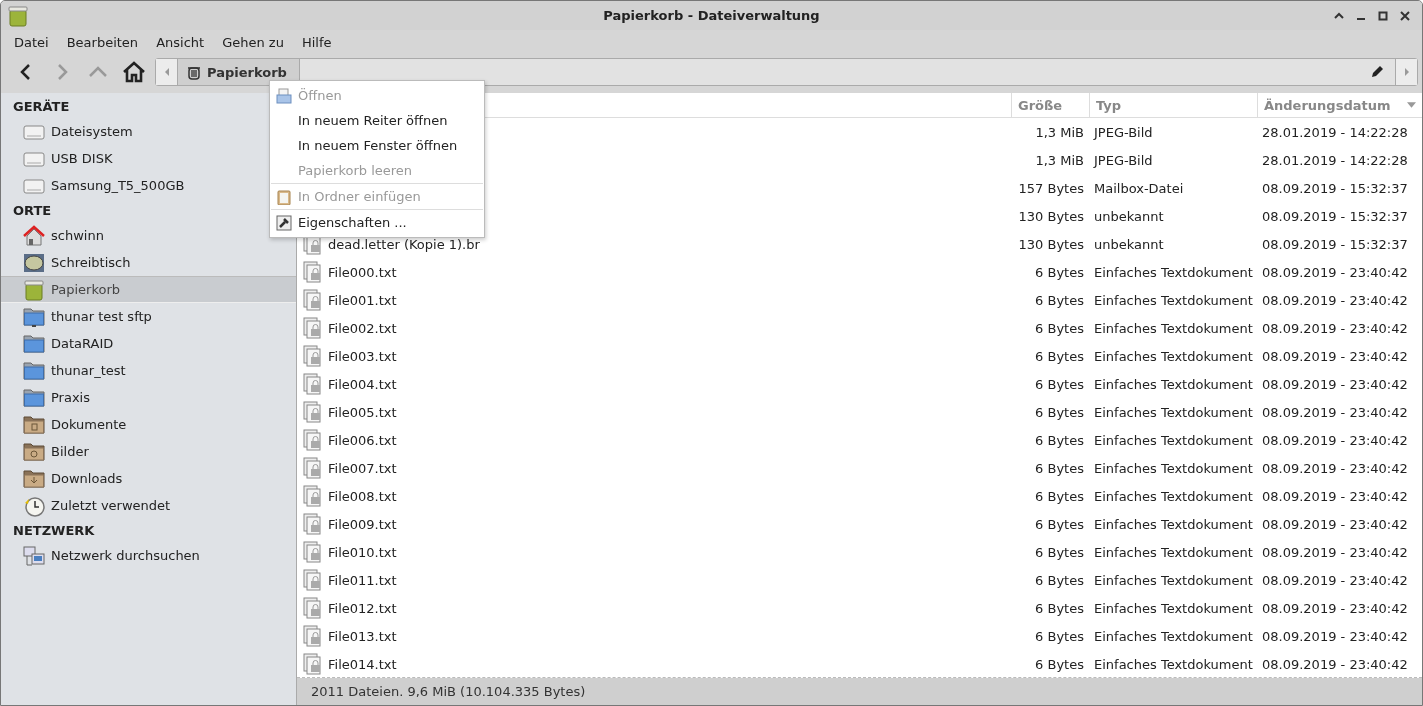 This screenshot has height=706, width=1423. I want to click on sidebar-item: Schreibtisch, so click(148, 262).